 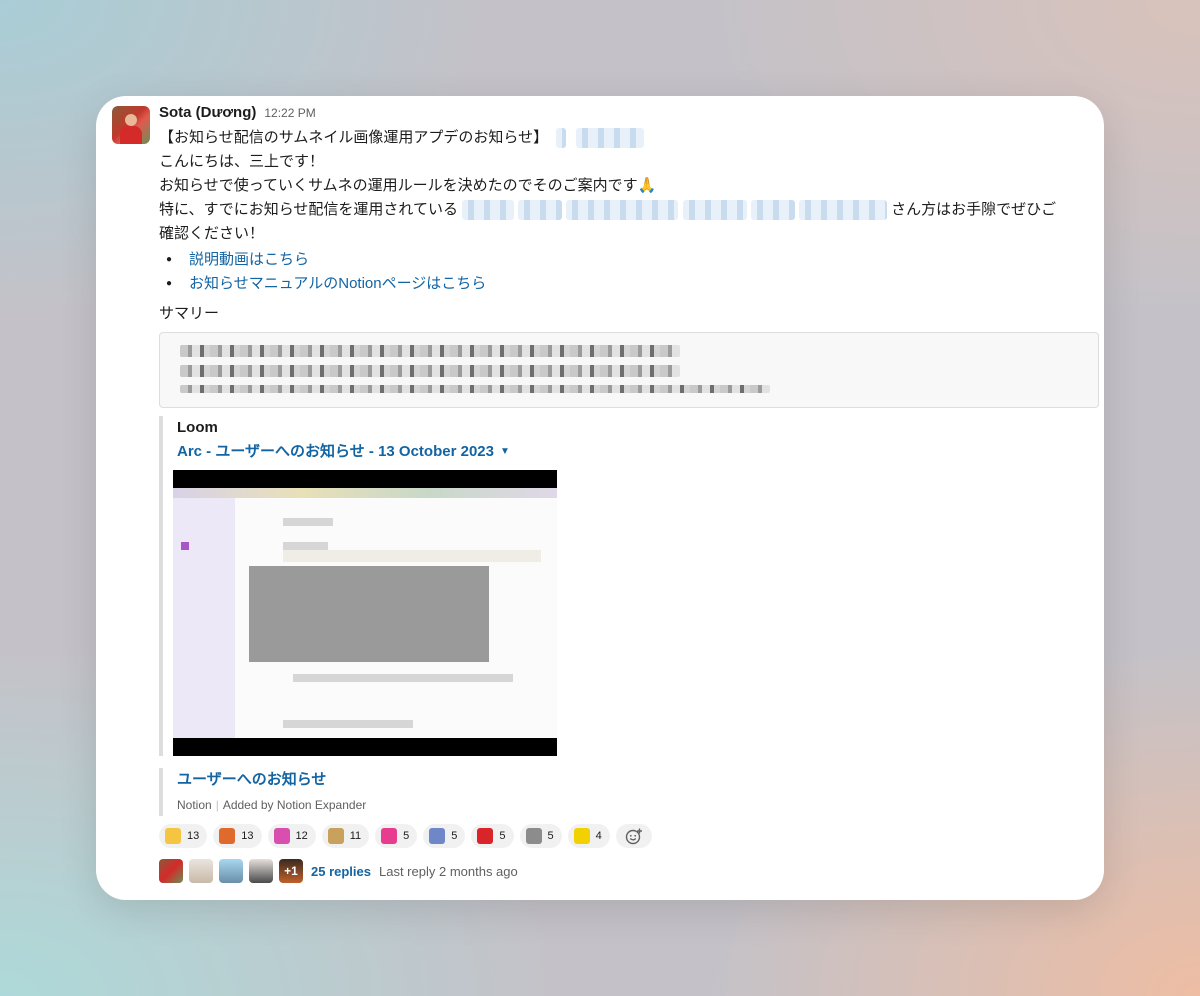 What do you see at coordinates (365, 613) in the screenshot?
I see `video-thumbnail` at bounding box center [365, 613].